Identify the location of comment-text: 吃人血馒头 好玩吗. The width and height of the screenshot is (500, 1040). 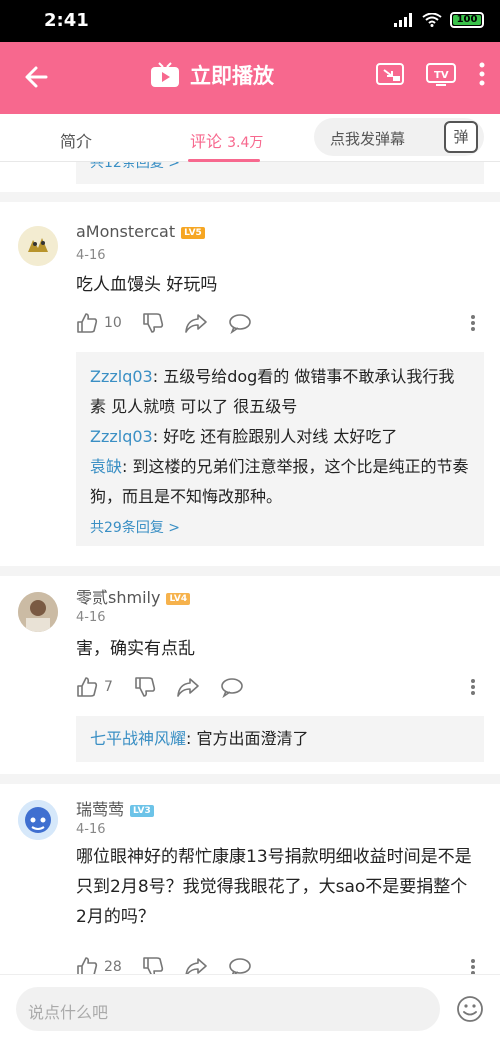
(147, 285).